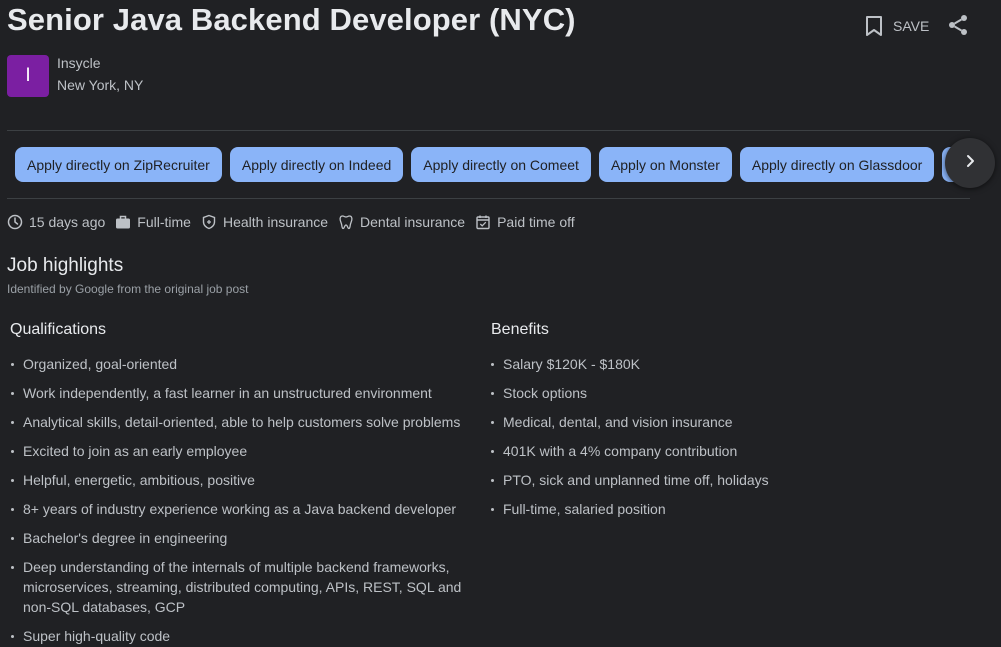  Describe the element at coordinates (79, 63) in the screenshot. I see `company-name: Insycle` at that location.